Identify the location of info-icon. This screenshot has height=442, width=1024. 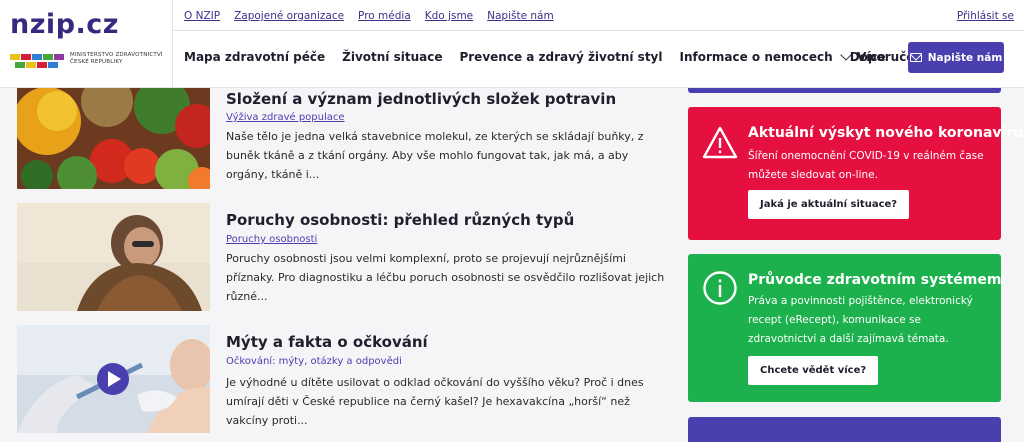
(720, 288).